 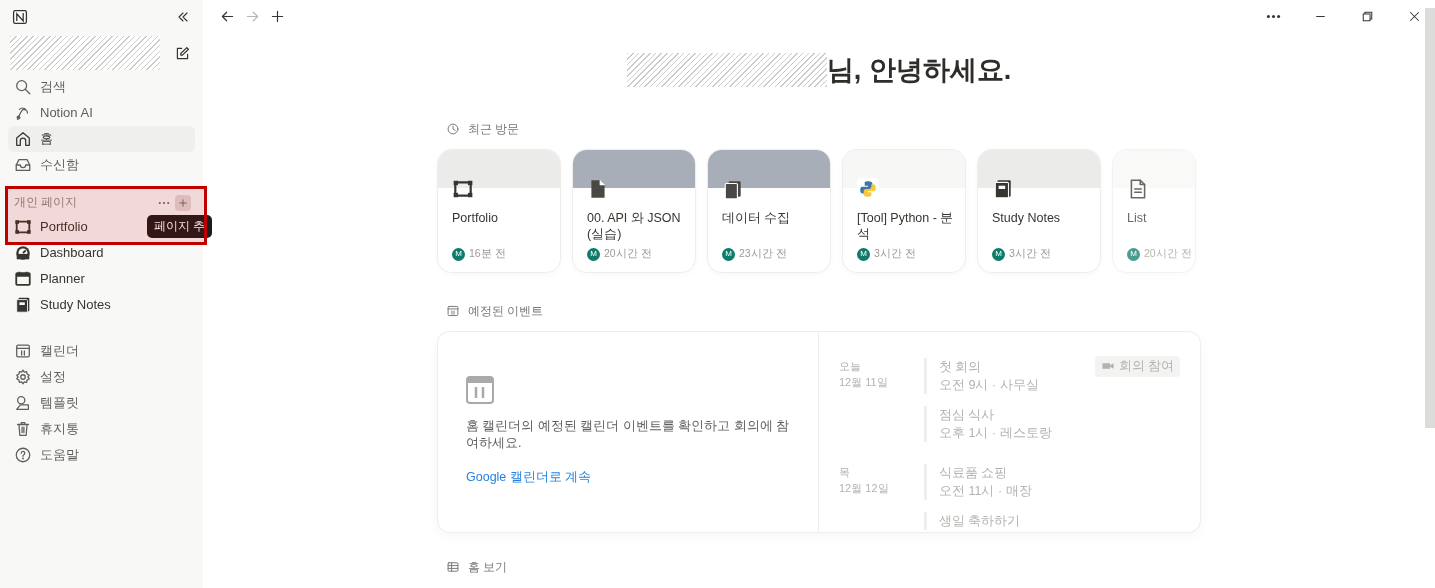 I want to click on event-title: 점심 식사, so click(x=967, y=415).